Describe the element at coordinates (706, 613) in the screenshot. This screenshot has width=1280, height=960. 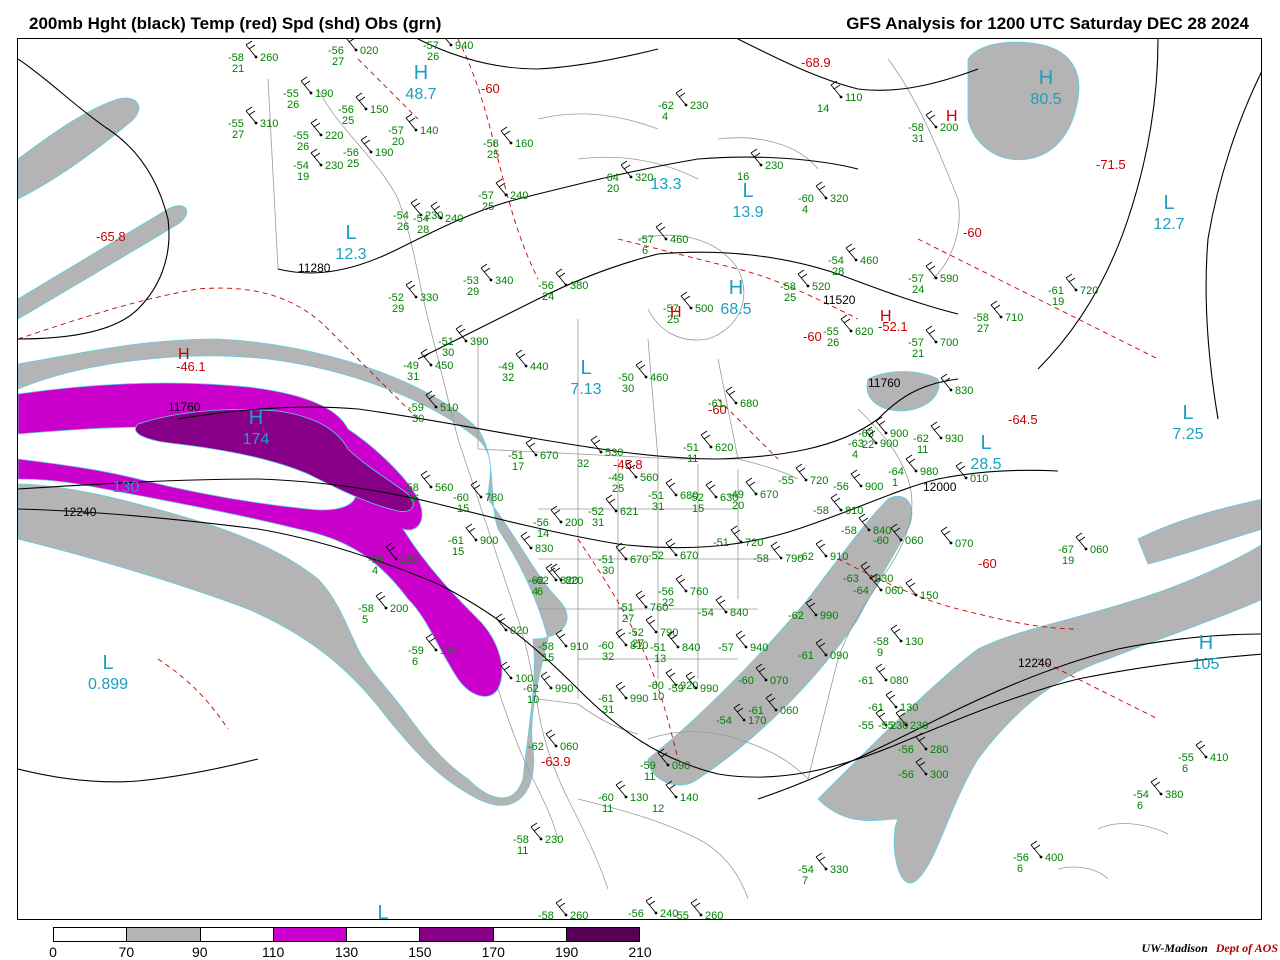
I see `obs-temperature: -54` at that location.